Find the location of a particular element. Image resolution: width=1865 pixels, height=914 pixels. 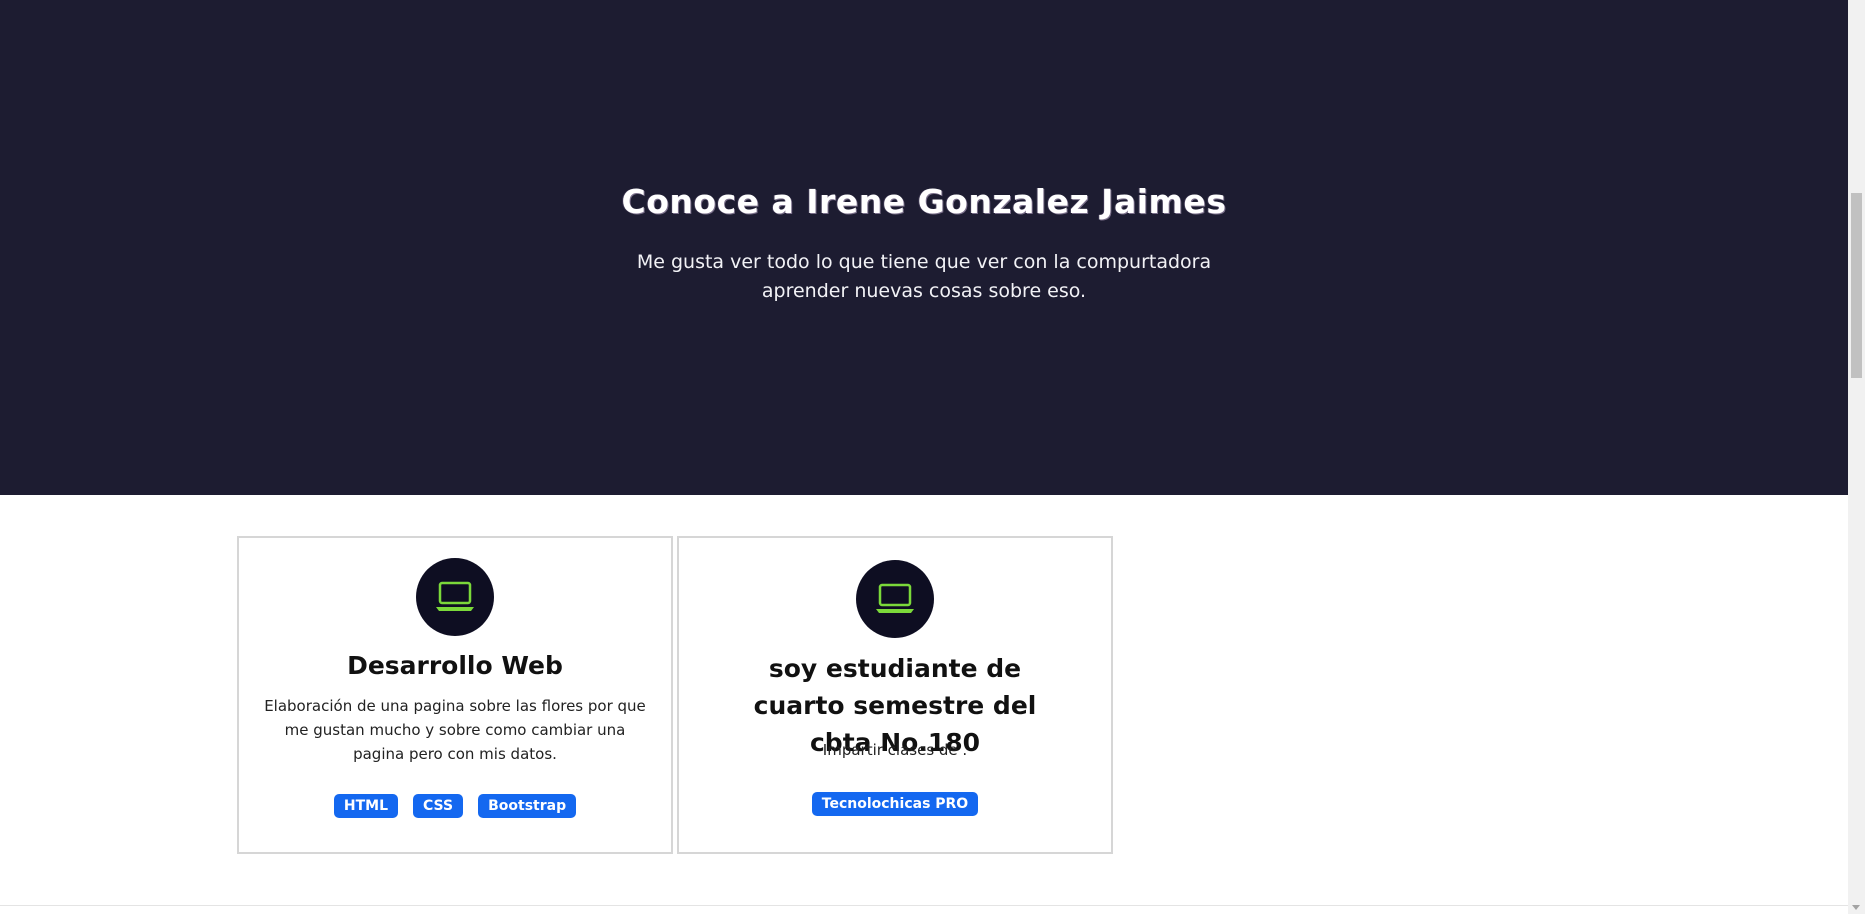

badge-css: CSS is located at coordinates (438, 806).